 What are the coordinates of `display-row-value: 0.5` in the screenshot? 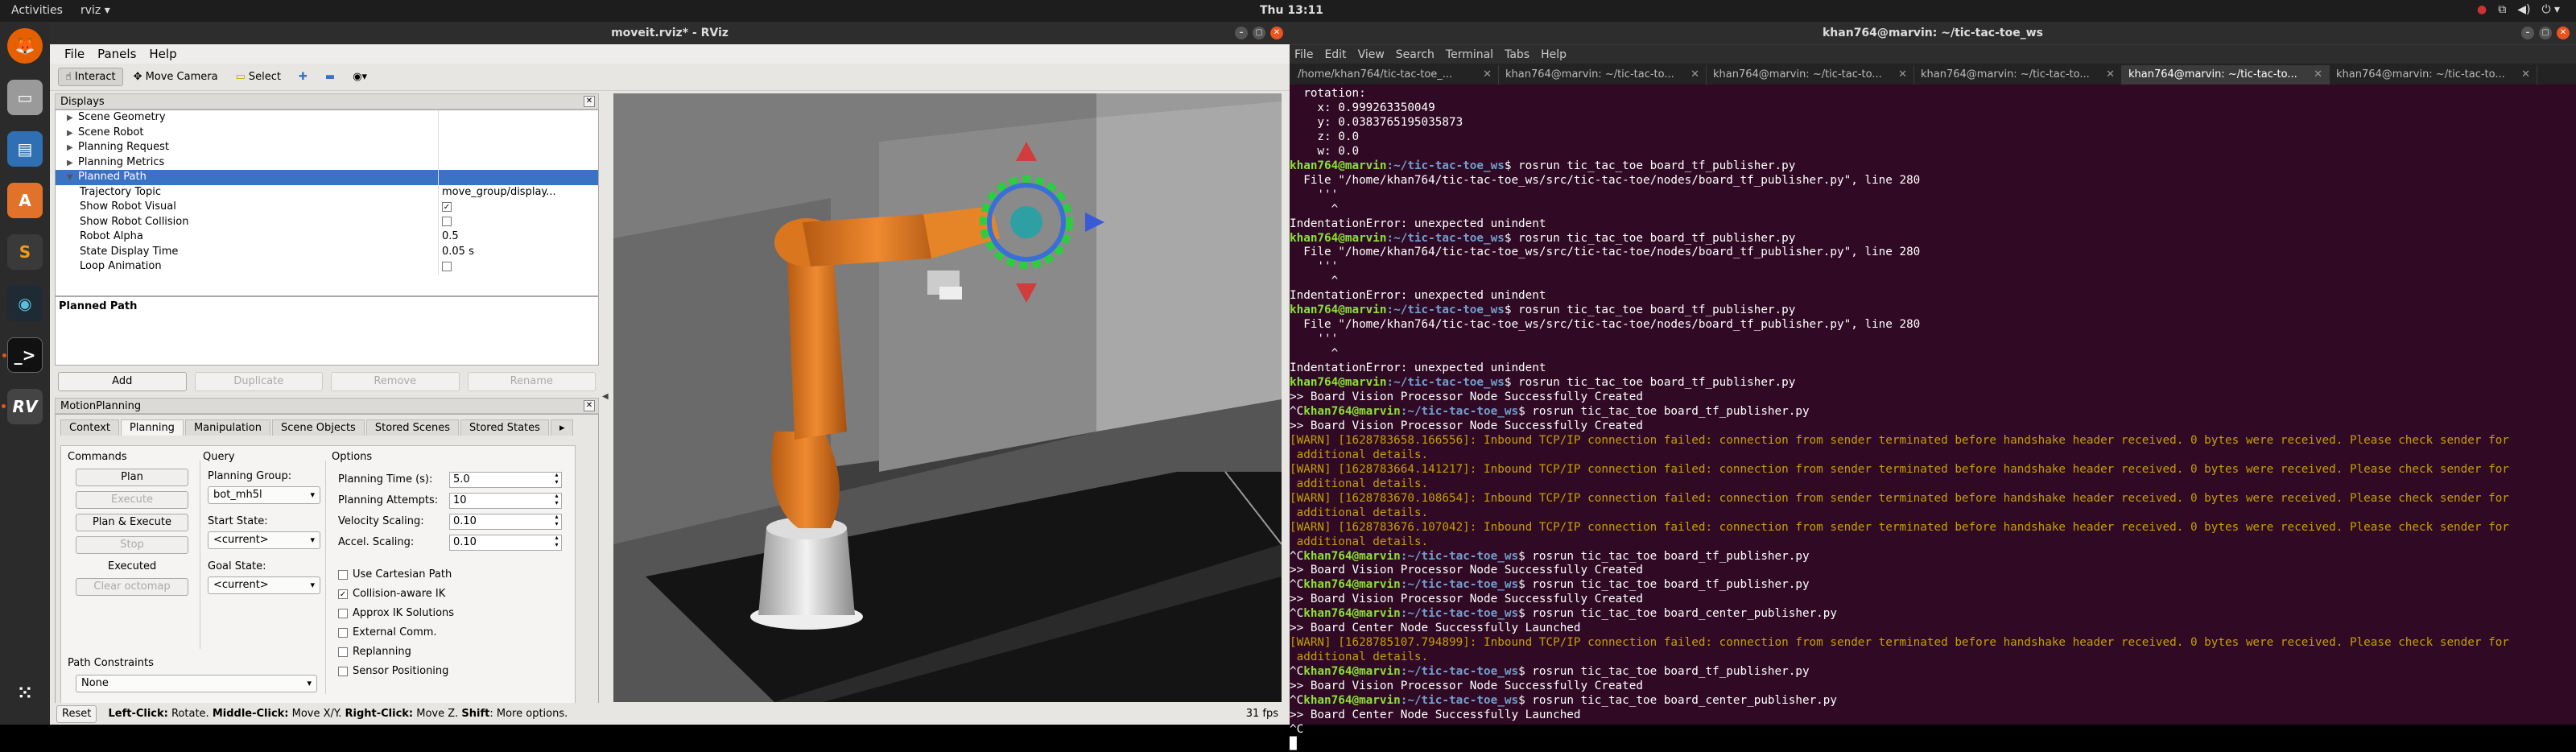 It's located at (518, 237).